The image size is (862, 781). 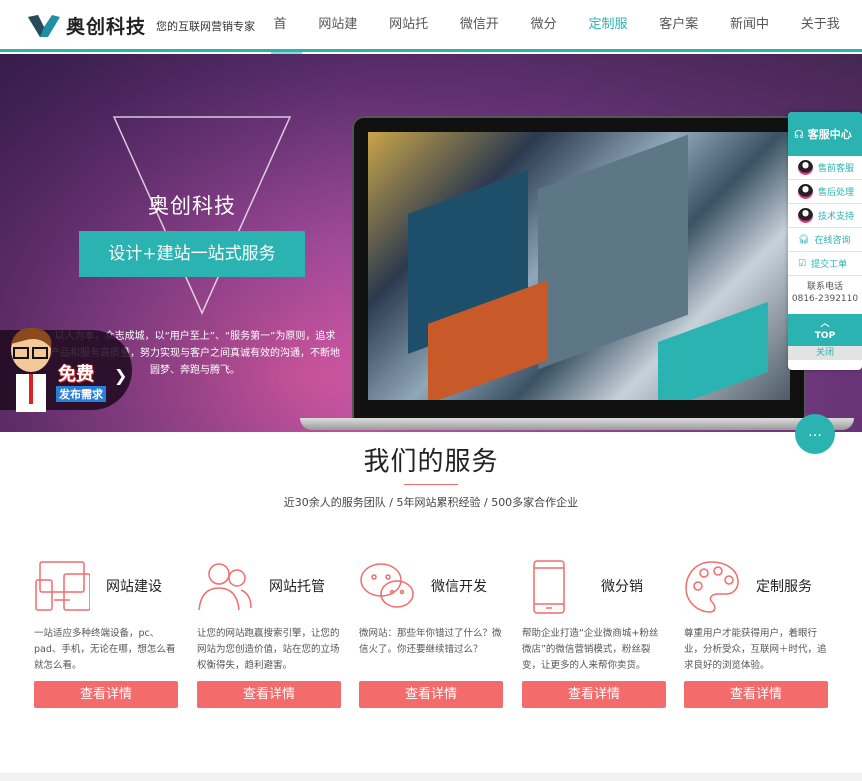 I want to click on card-title: 定制服务, so click(x=784, y=587).